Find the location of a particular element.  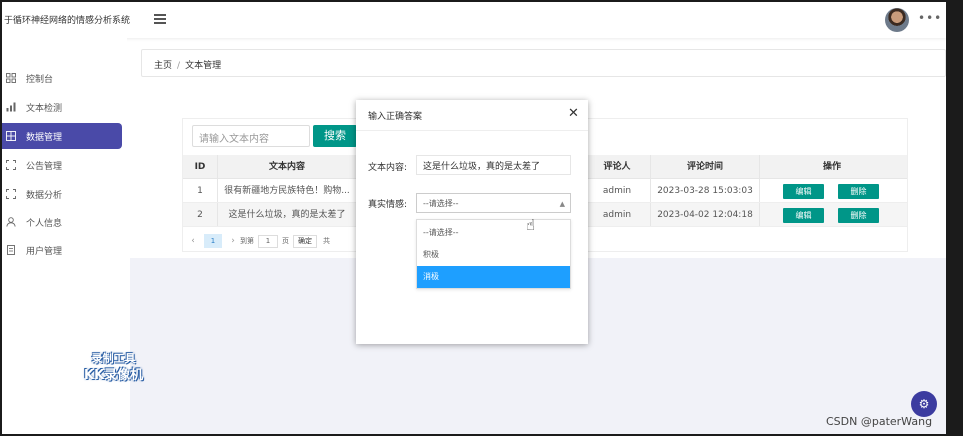

grid-icon is located at coordinates (11, 136).